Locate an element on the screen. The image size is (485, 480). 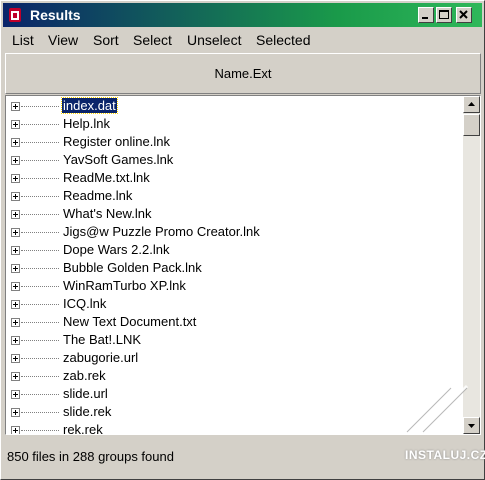
list-item-label: Help.lnk is located at coordinates (86, 123).